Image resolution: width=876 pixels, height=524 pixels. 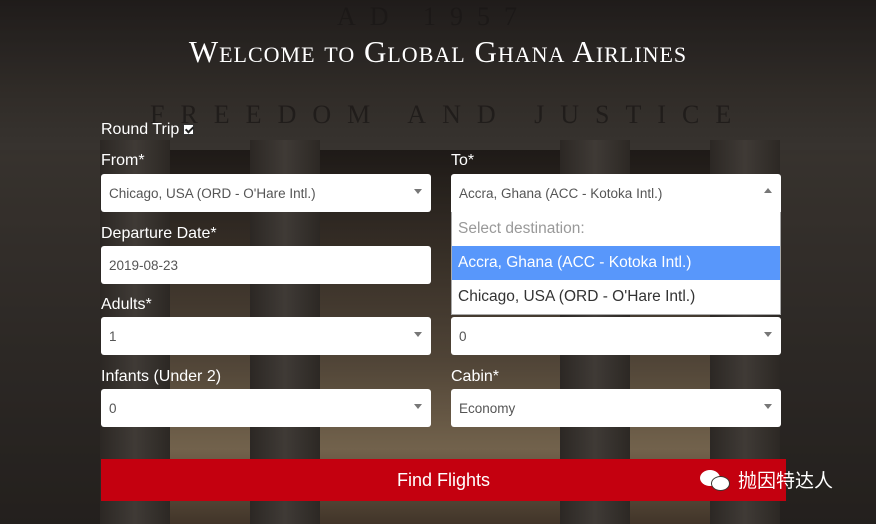 I want to click on dropdown-option-accra: Accra, Ghana (ACC - Kotoka Intl.), so click(x=616, y=263).